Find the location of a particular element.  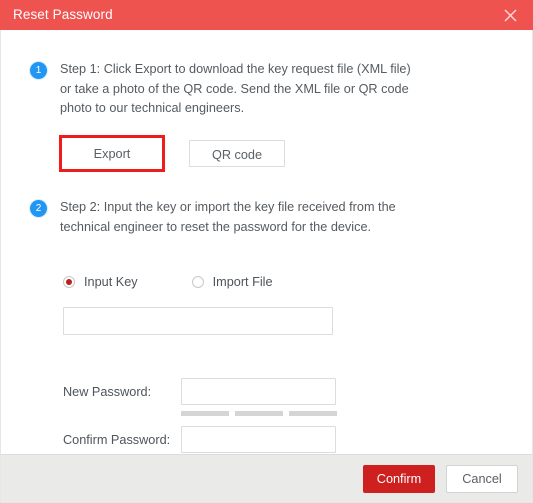

dialog-titlebar: Reset Password is located at coordinates (266, 15).